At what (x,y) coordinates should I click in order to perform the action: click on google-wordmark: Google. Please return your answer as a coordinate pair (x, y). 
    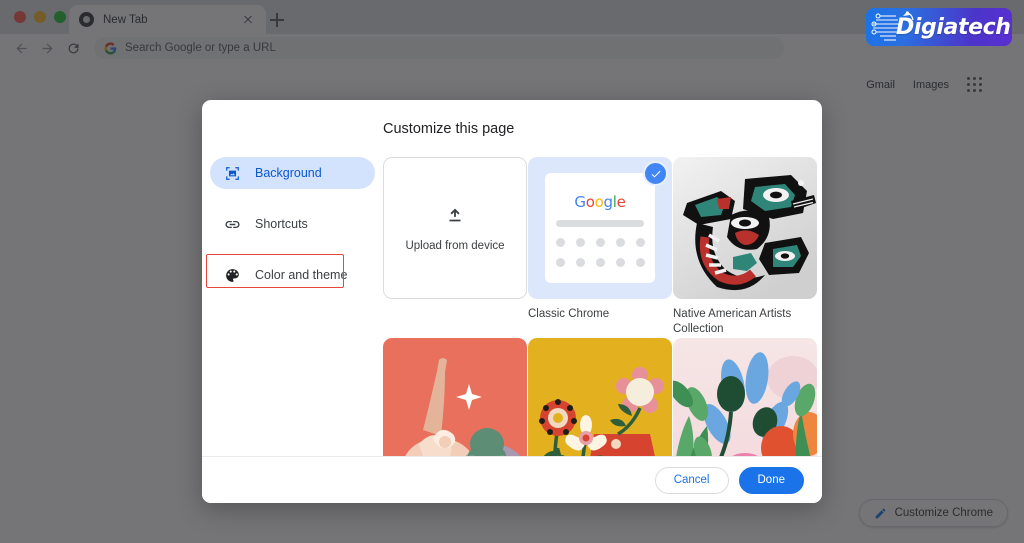
    Looking at the image, I should click on (600, 202).